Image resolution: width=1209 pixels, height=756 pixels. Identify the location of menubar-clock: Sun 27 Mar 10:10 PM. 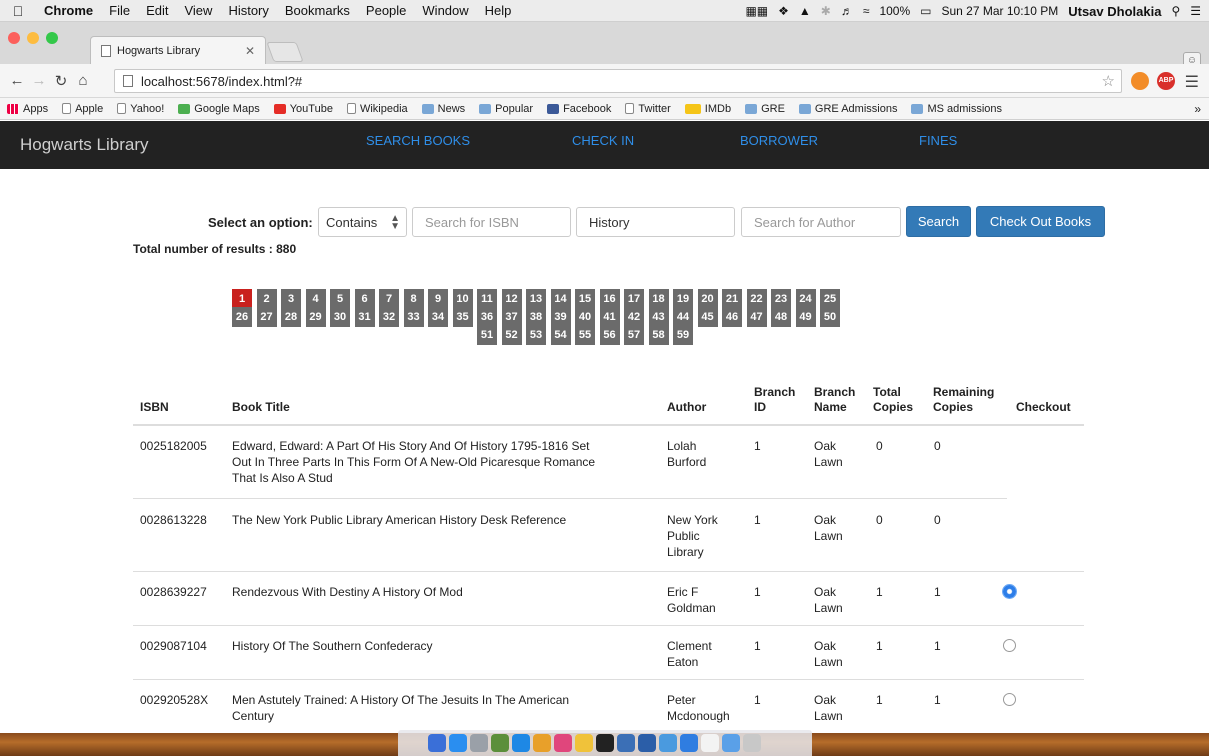
(1000, 11).